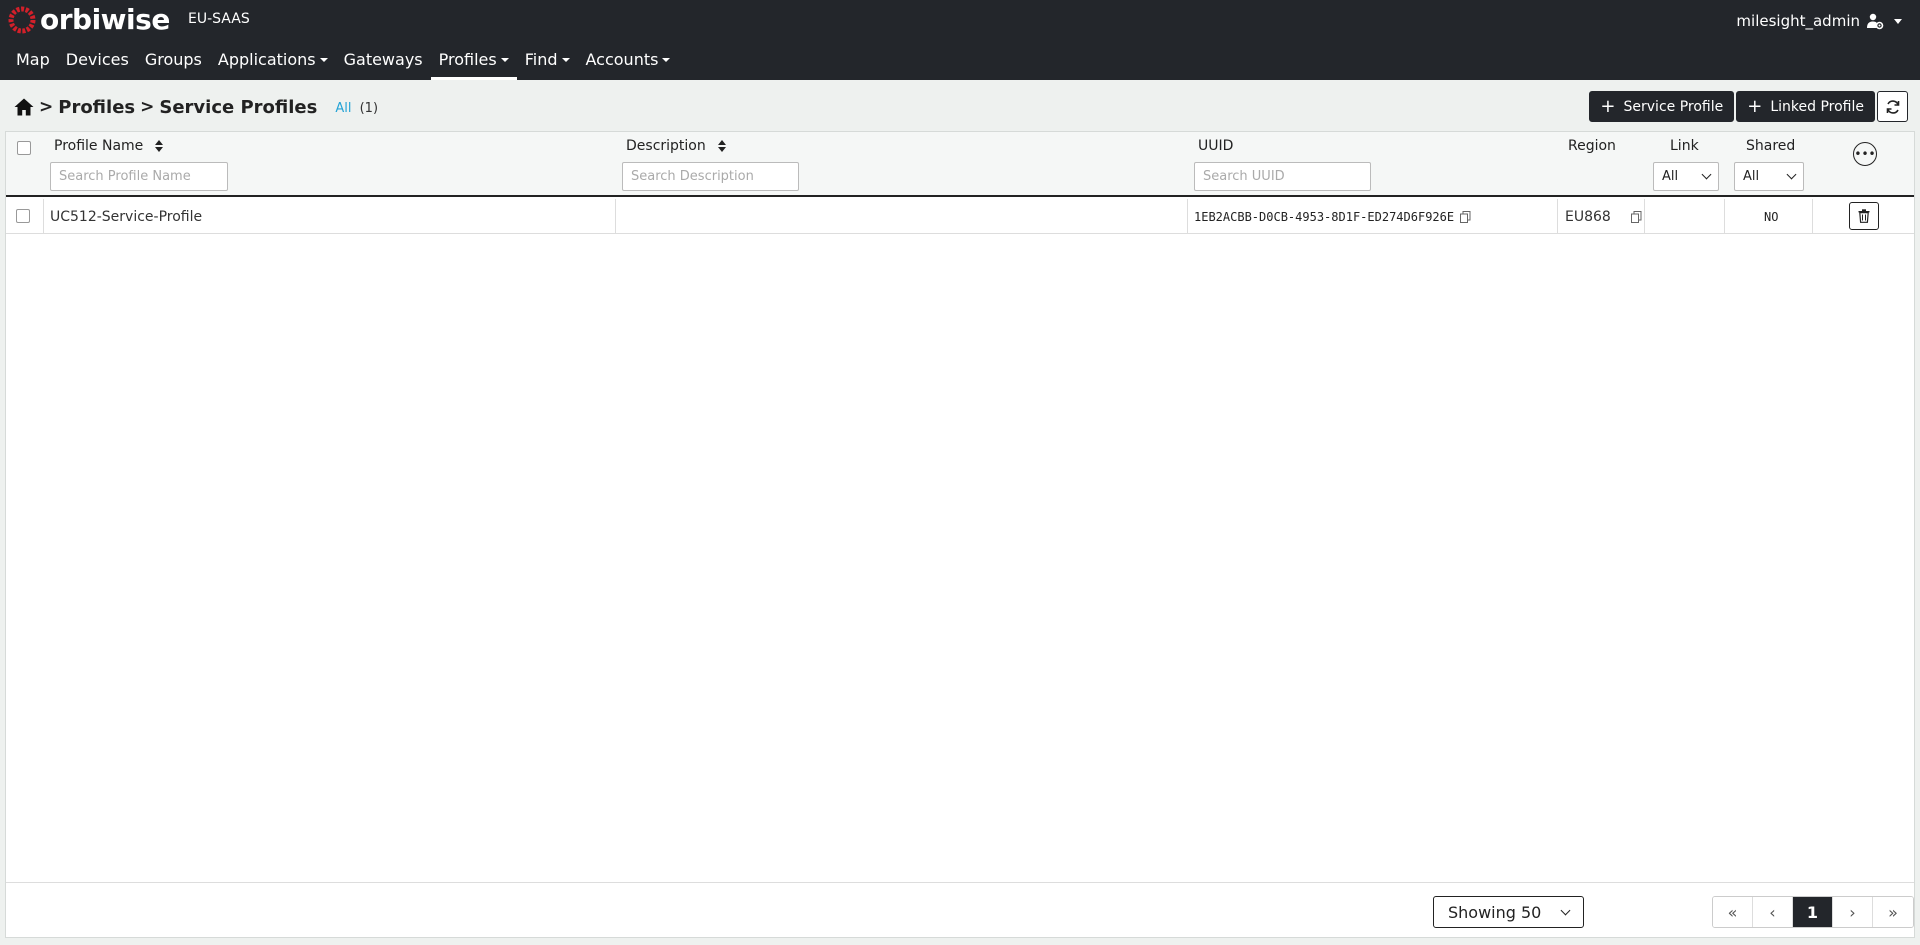 The image size is (1920, 945). I want to click on column-label: UUID, so click(1216, 146).